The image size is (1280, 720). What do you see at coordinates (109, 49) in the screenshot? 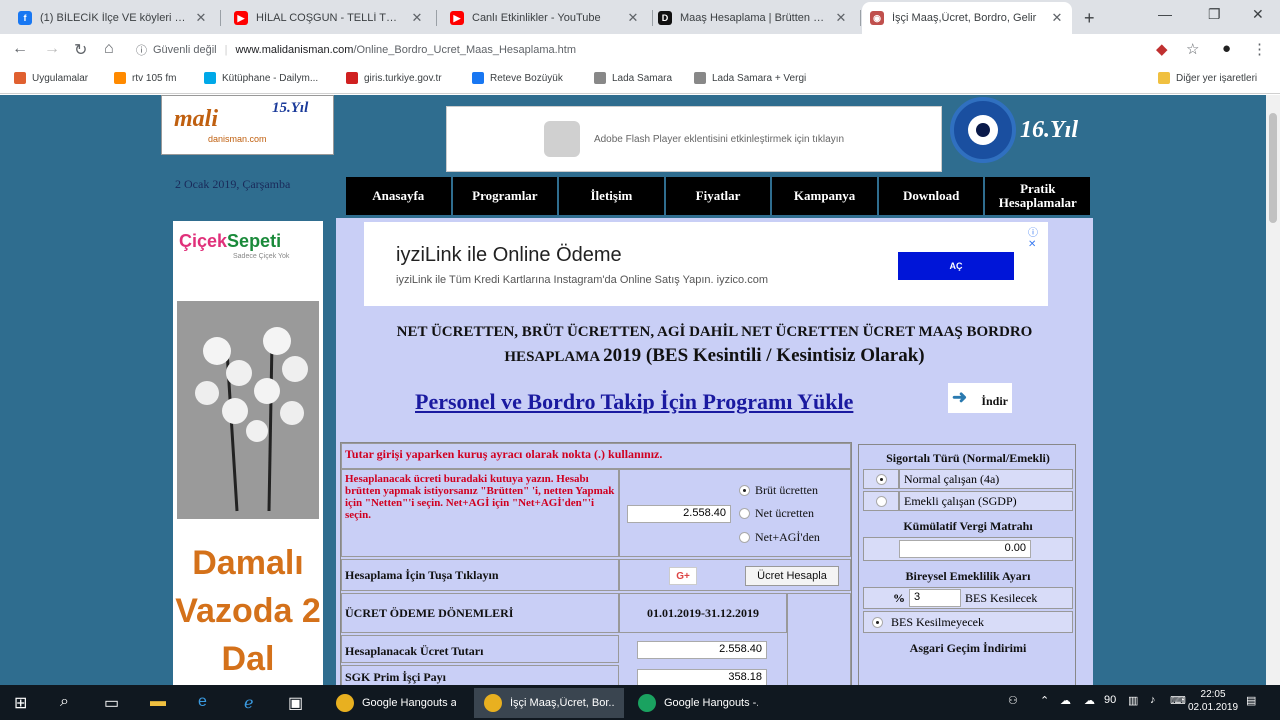
I see `home-icon: ⌂` at bounding box center [109, 49].